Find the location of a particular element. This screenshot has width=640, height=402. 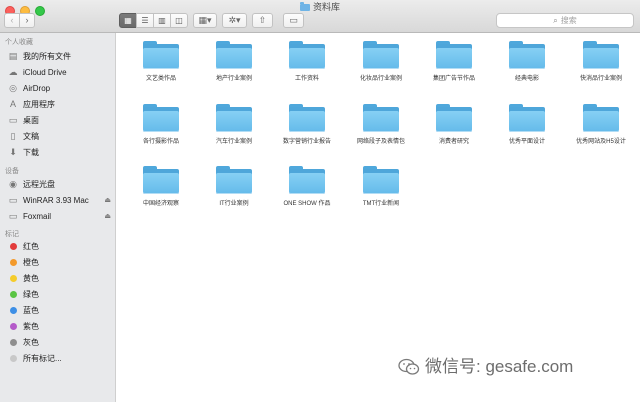

list-view-button: ☰ is located at coordinates (145, 20).